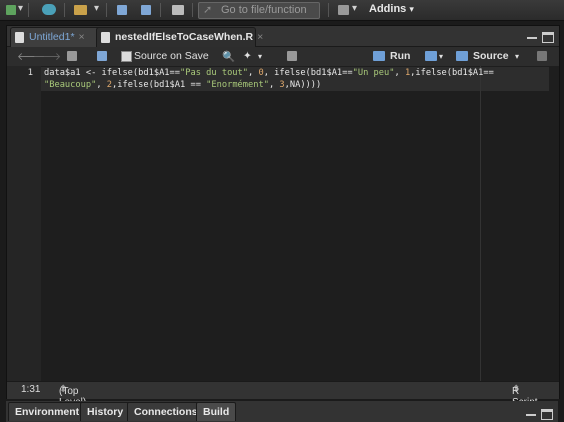 The height and width of the screenshot is (422, 564). What do you see at coordinates (373, 73) in the screenshot?
I see `string-token: "Un peu"` at bounding box center [373, 73].